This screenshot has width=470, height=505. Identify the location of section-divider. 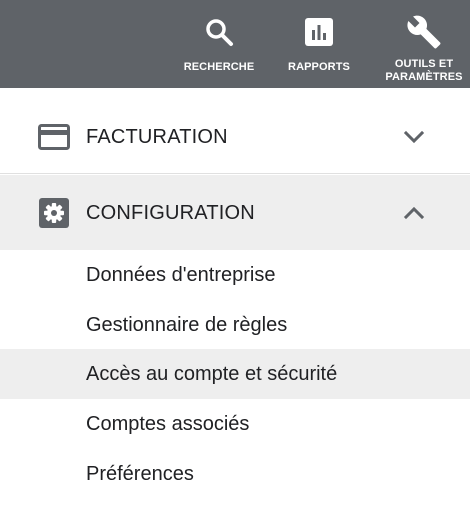
(235, 173).